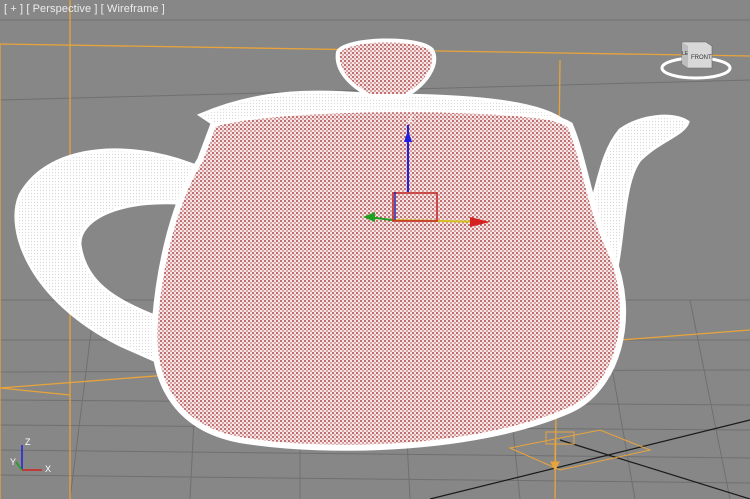  I want to click on teapot-knob, so click(386, 68).